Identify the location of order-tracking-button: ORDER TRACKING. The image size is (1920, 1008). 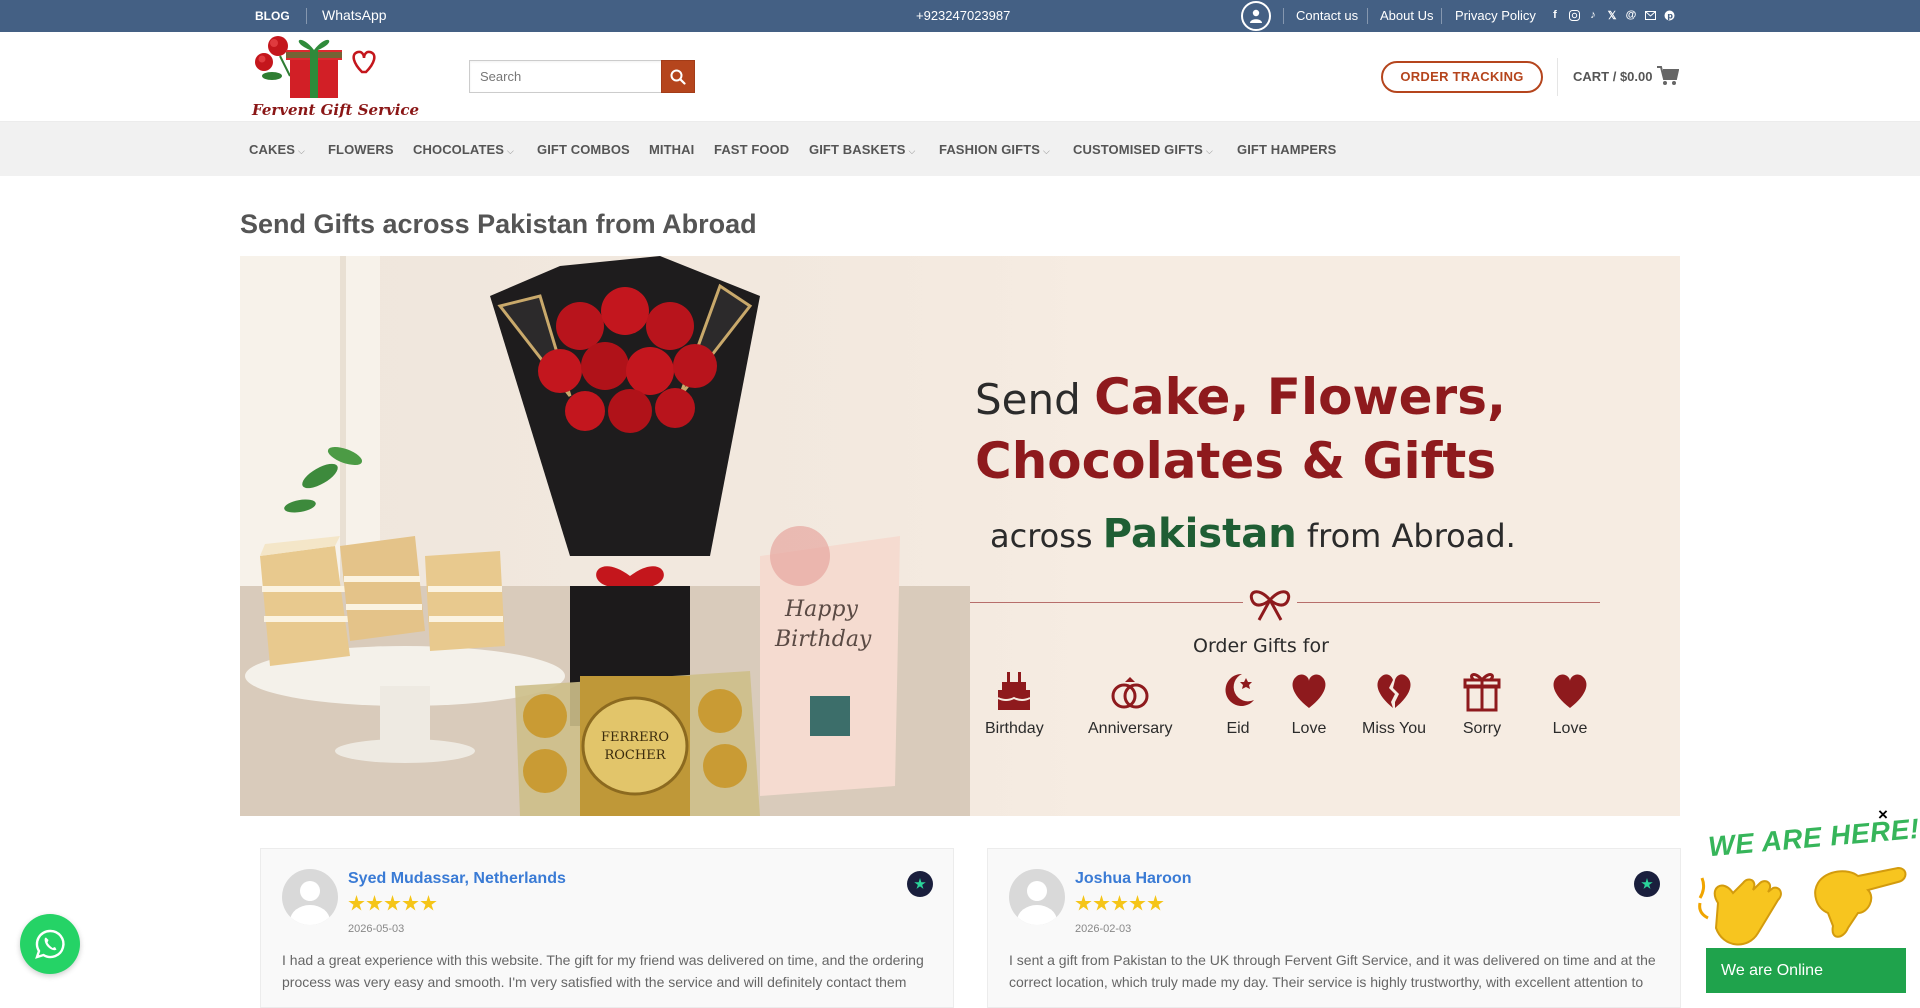
(1462, 77).